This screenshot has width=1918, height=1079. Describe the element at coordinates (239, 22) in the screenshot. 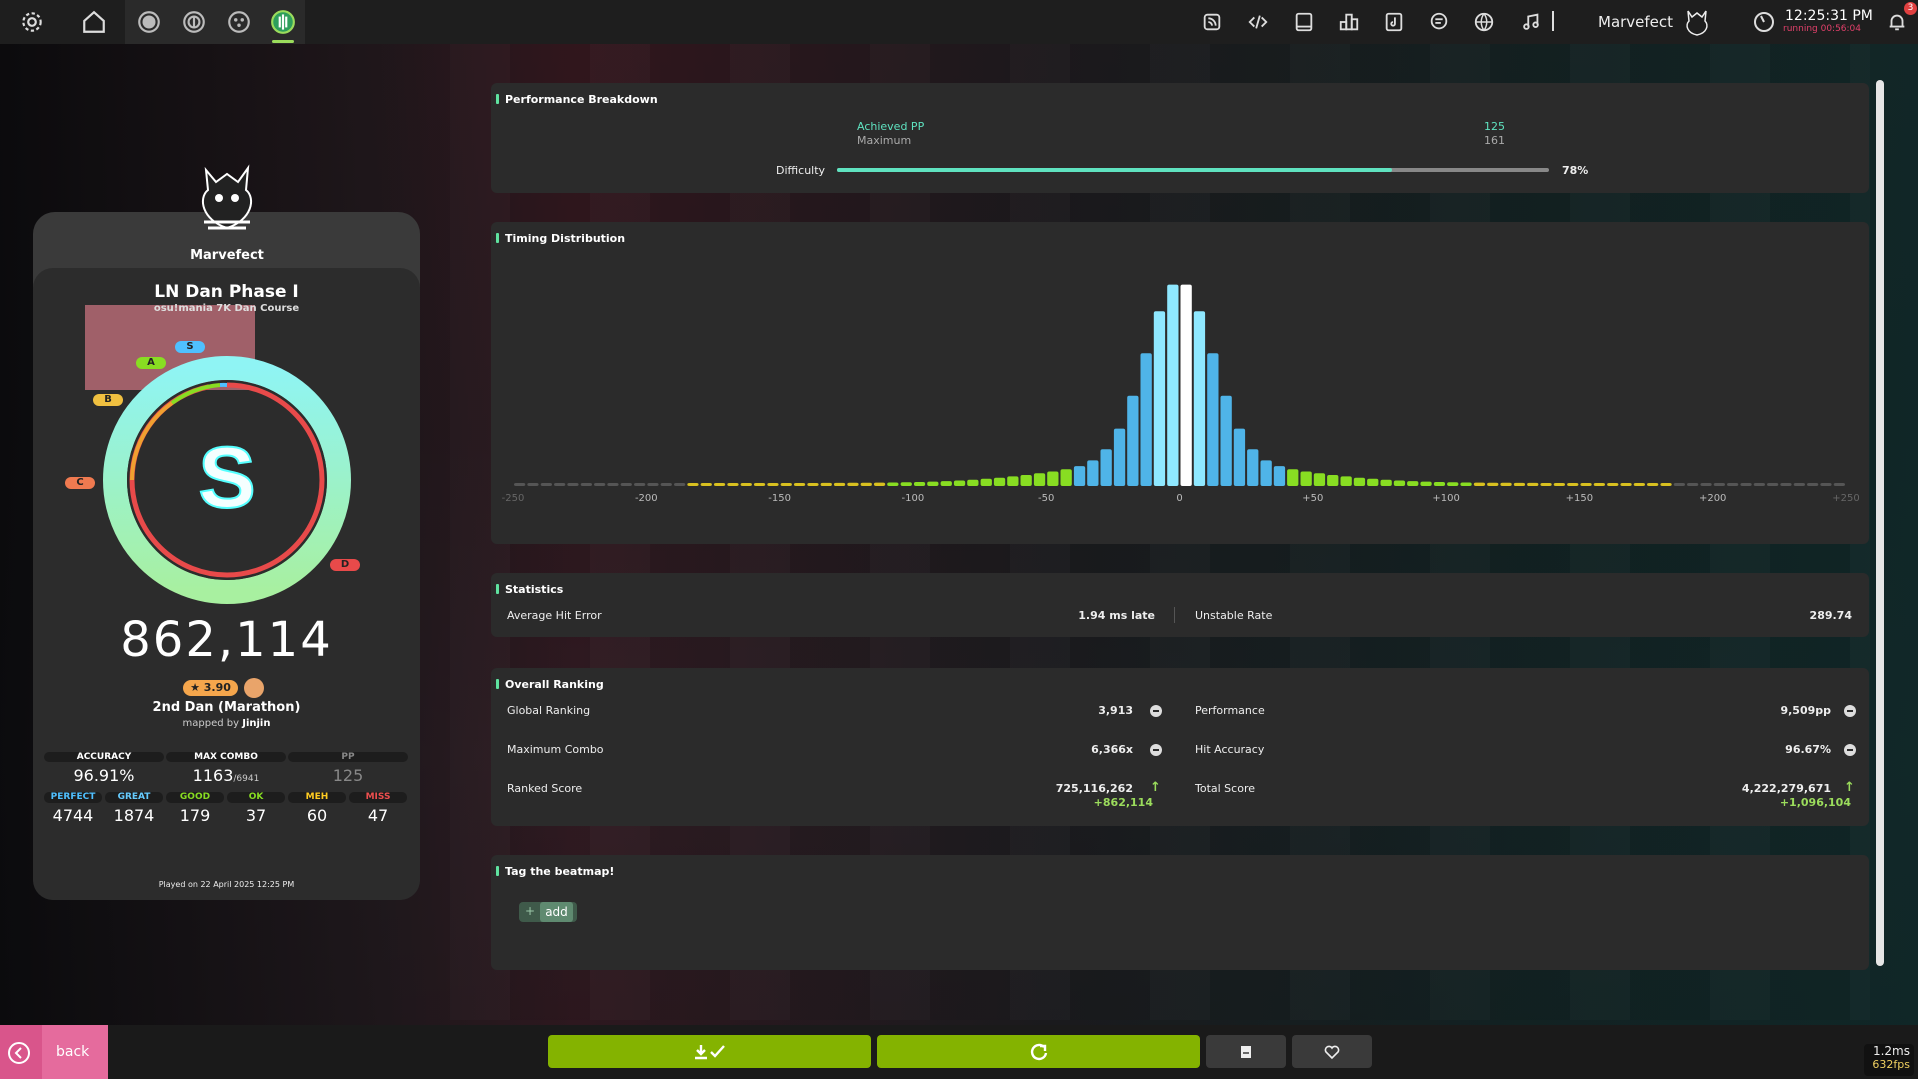

I see `ruleset-catch-icon` at that location.